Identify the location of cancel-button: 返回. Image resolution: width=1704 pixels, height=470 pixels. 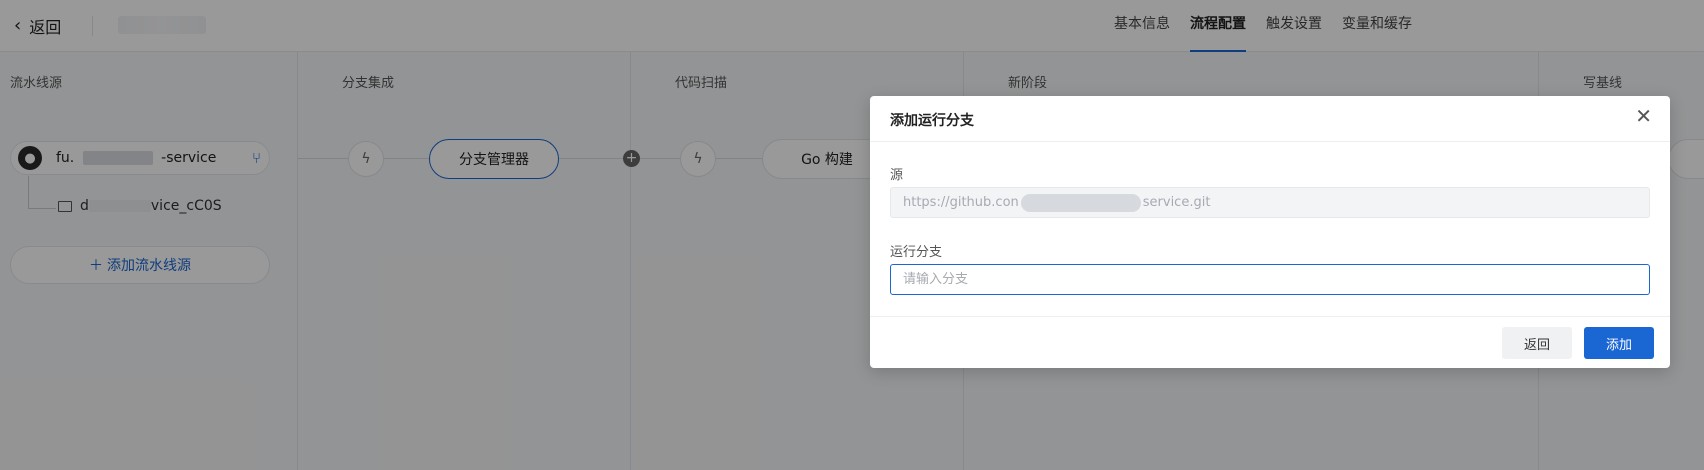
(1537, 343).